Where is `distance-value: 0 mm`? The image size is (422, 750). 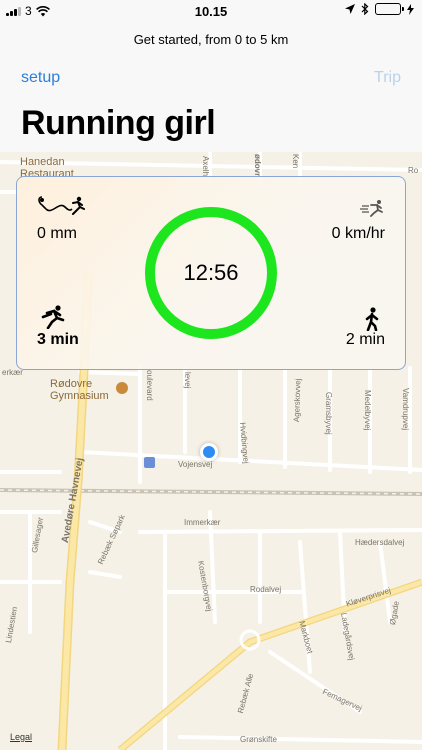
distance-value: 0 mm is located at coordinates (57, 233).